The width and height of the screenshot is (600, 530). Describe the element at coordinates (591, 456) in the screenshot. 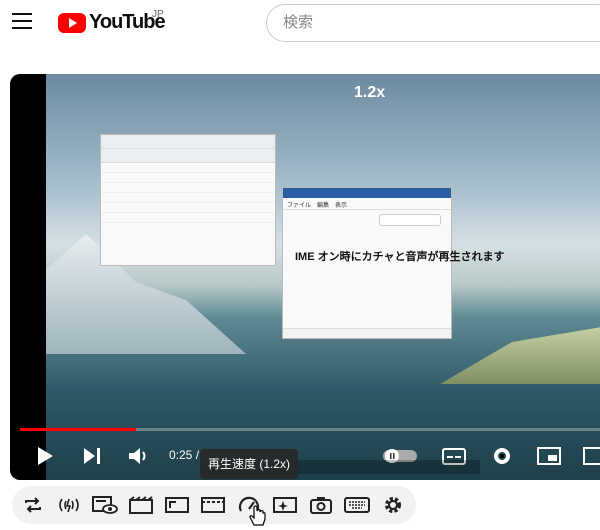

I see `theater-mode-icon` at that location.